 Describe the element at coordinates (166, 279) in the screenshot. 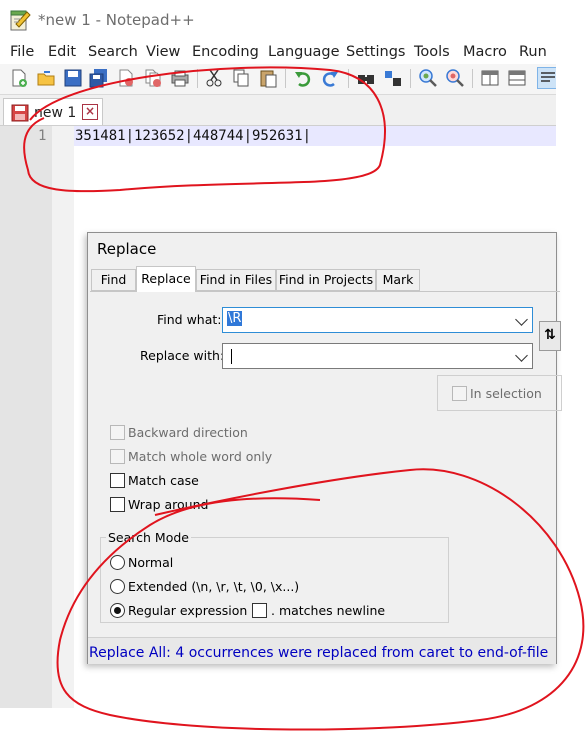

I see `tab-replace: Replace` at that location.